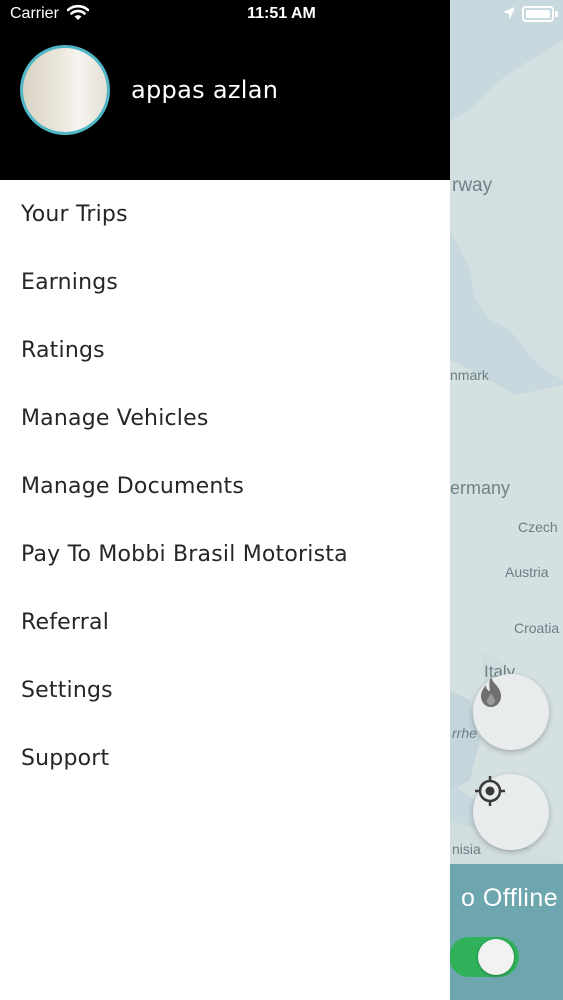 The height and width of the screenshot is (1000, 563). I want to click on menu-item-pay-to-mobbi: Pay To Mobbi Brasil Motorista, so click(225, 554).